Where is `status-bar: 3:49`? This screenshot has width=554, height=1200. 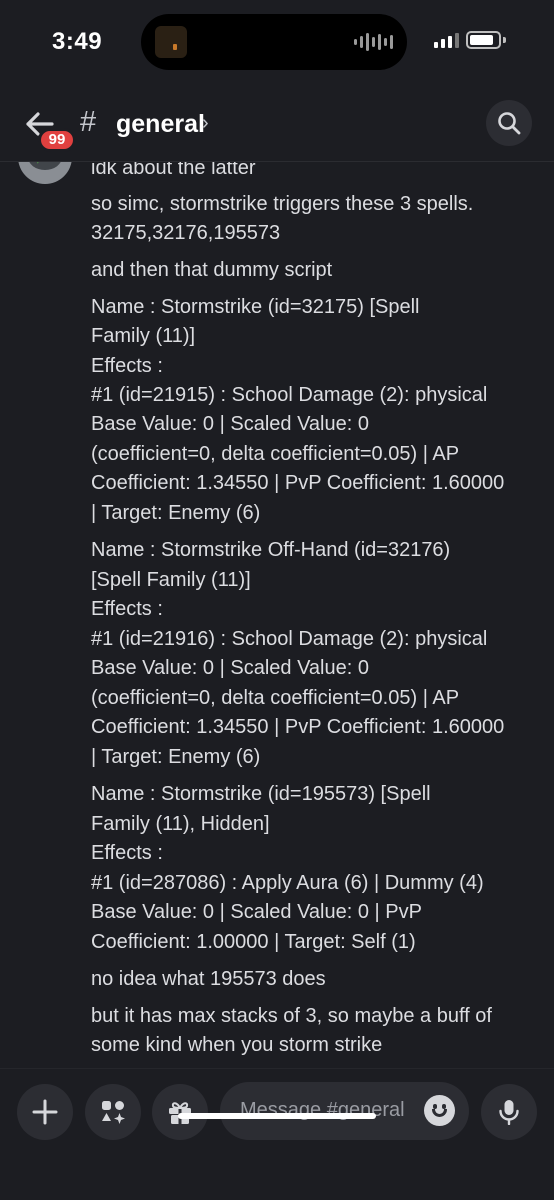
status-bar: 3:49 is located at coordinates (277, 45).